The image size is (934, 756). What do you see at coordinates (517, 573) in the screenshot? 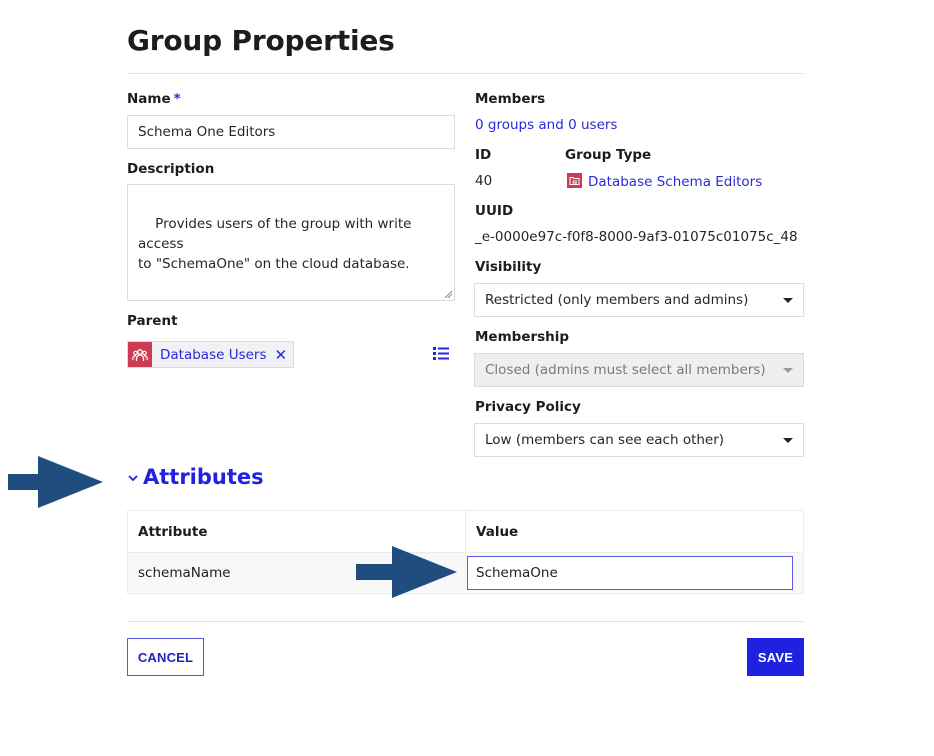
I see `attribute-value-text: SchemaOne` at bounding box center [517, 573].